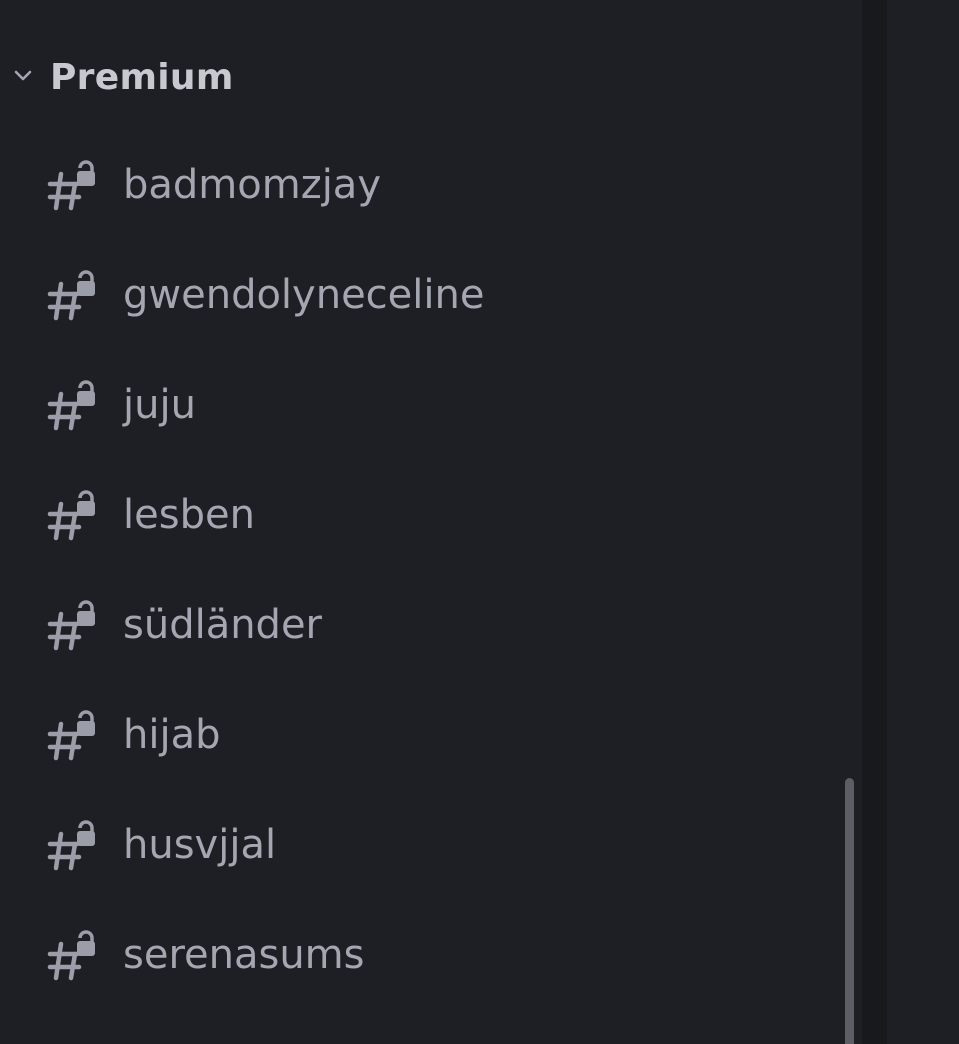 The height and width of the screenshot is (1044, 959). I want to click on channel-item: serenasums, so click(420, 955).